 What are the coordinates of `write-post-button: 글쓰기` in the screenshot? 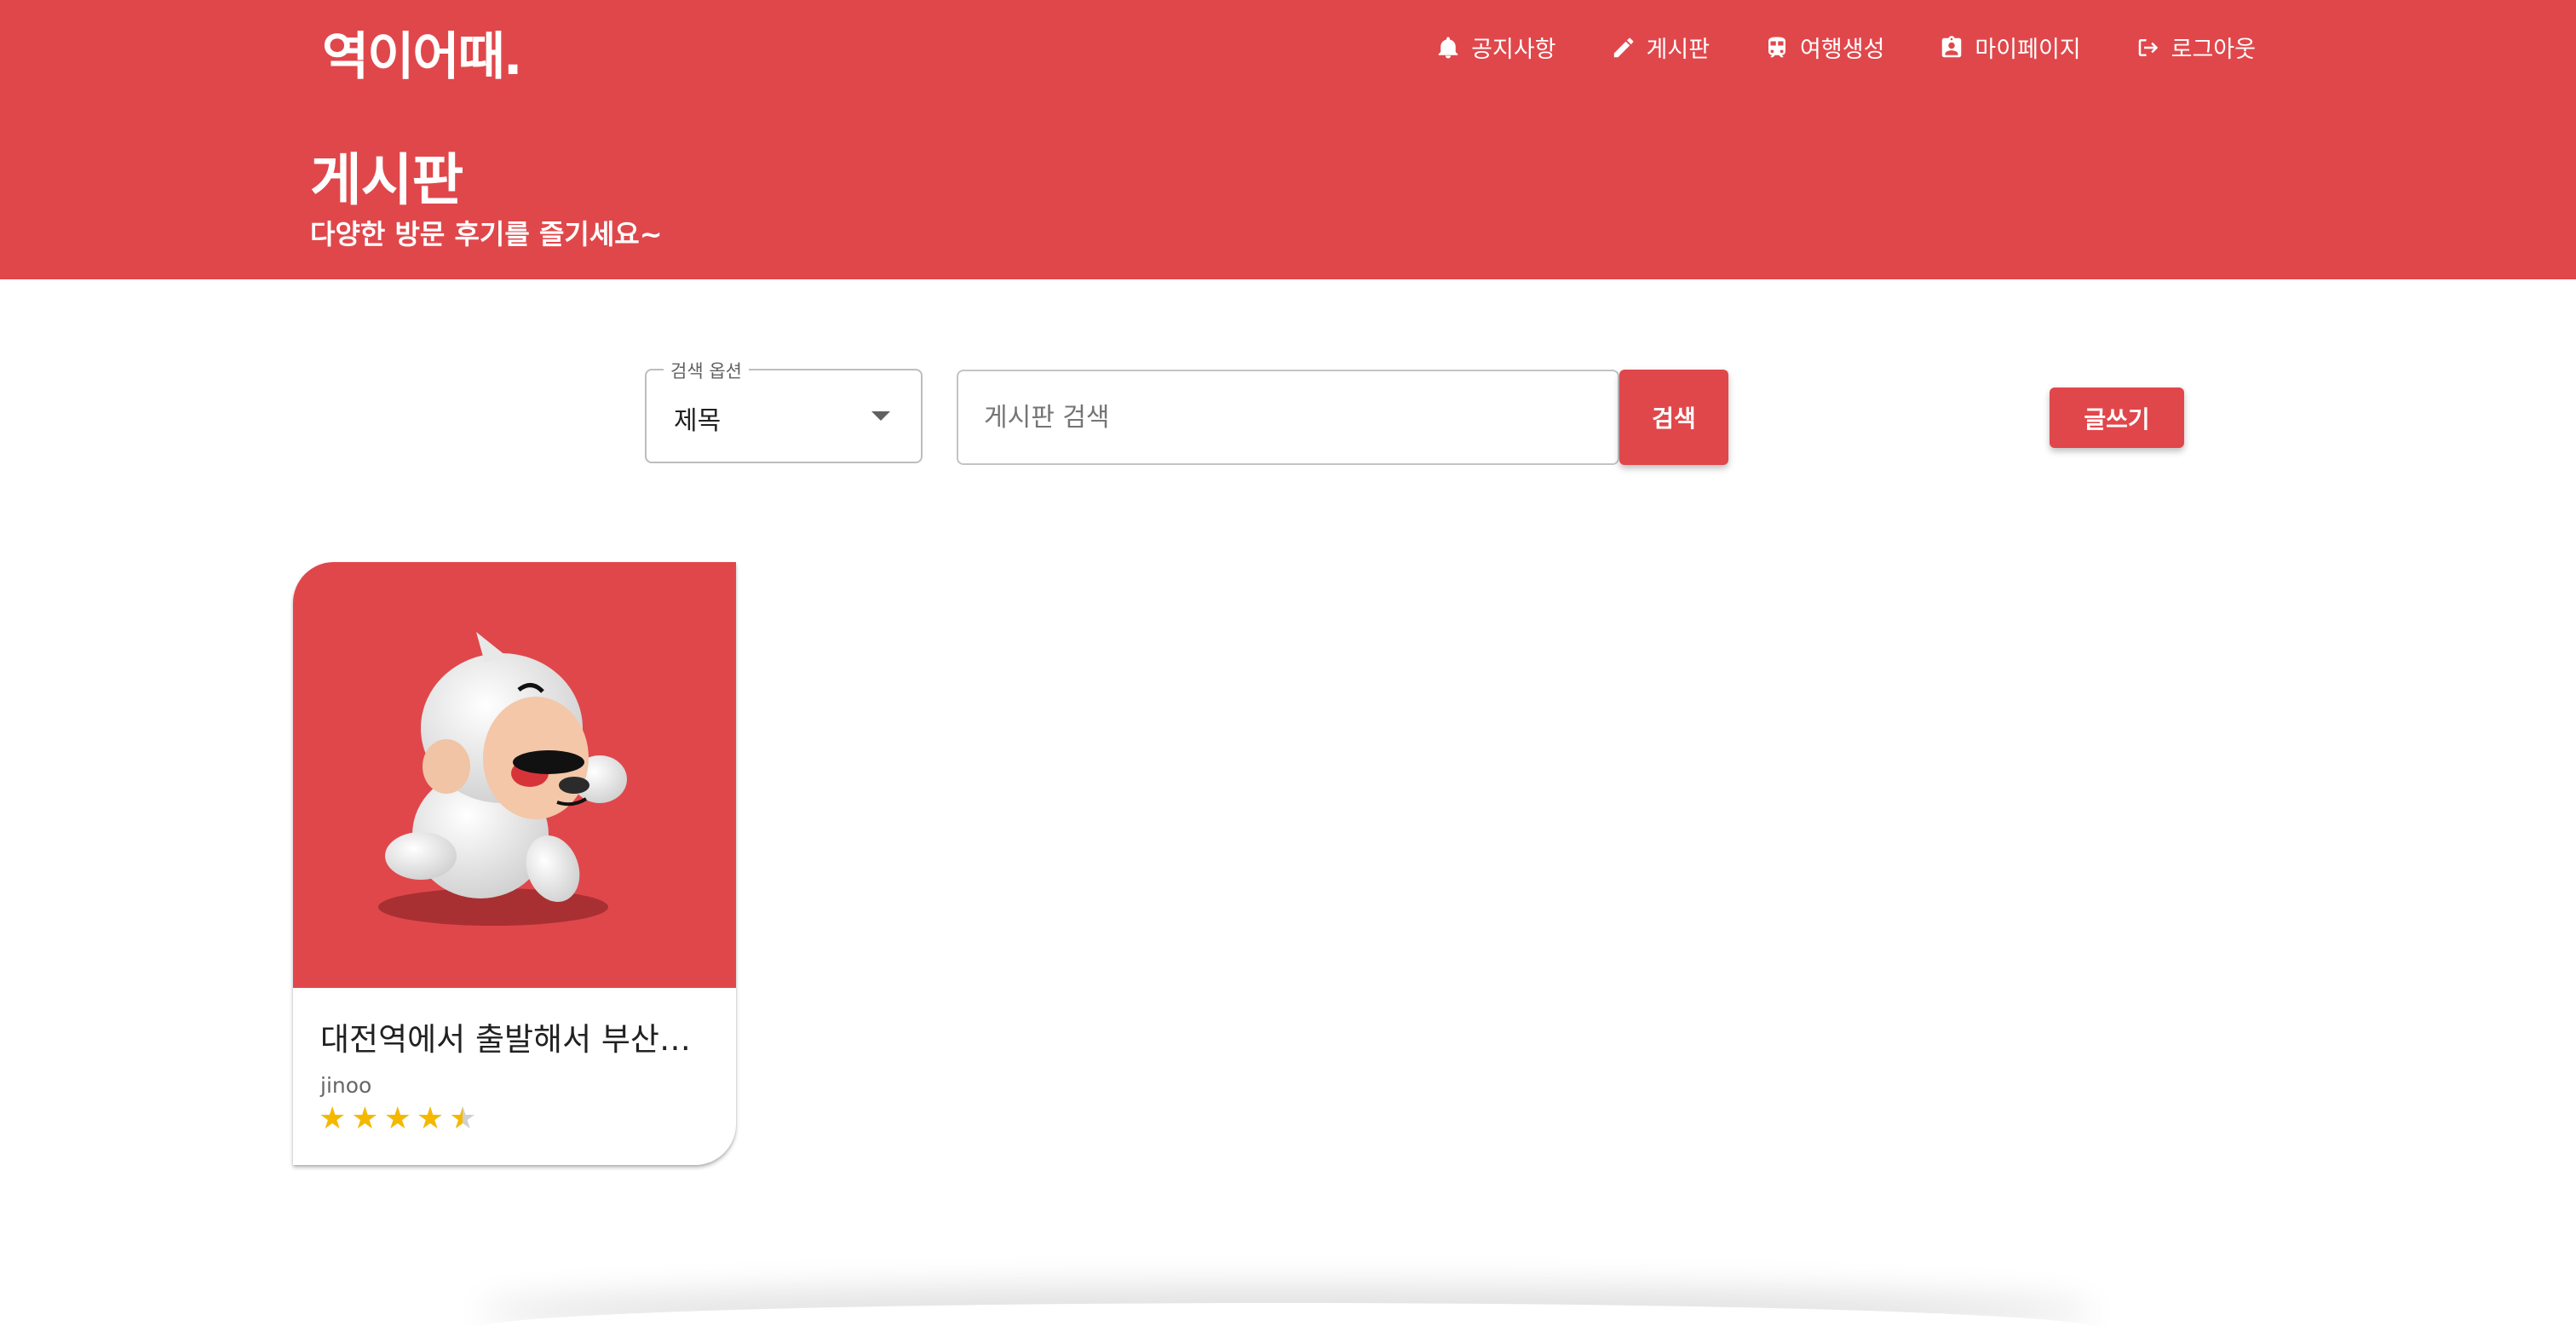 It's located at (2117, 417).